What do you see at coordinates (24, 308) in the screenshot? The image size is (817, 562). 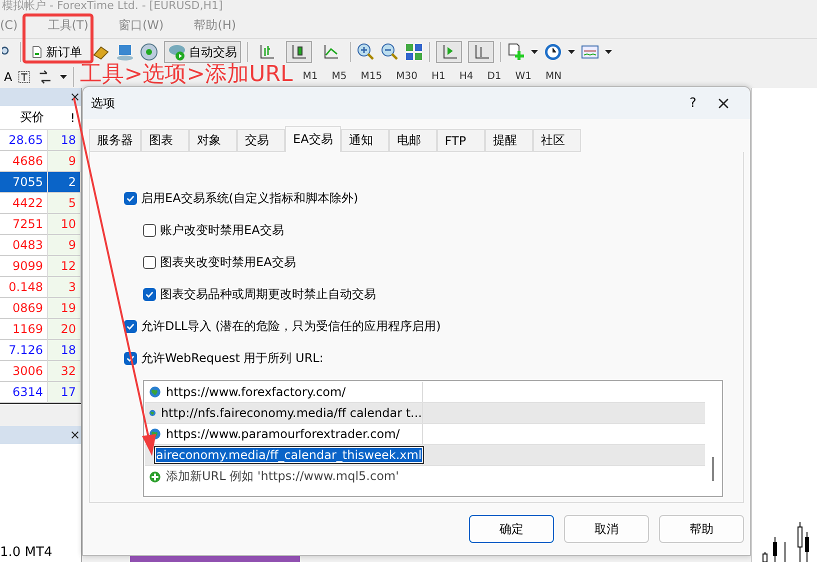 I see `bid-cell: 0869` at bounding box center [24, 308].